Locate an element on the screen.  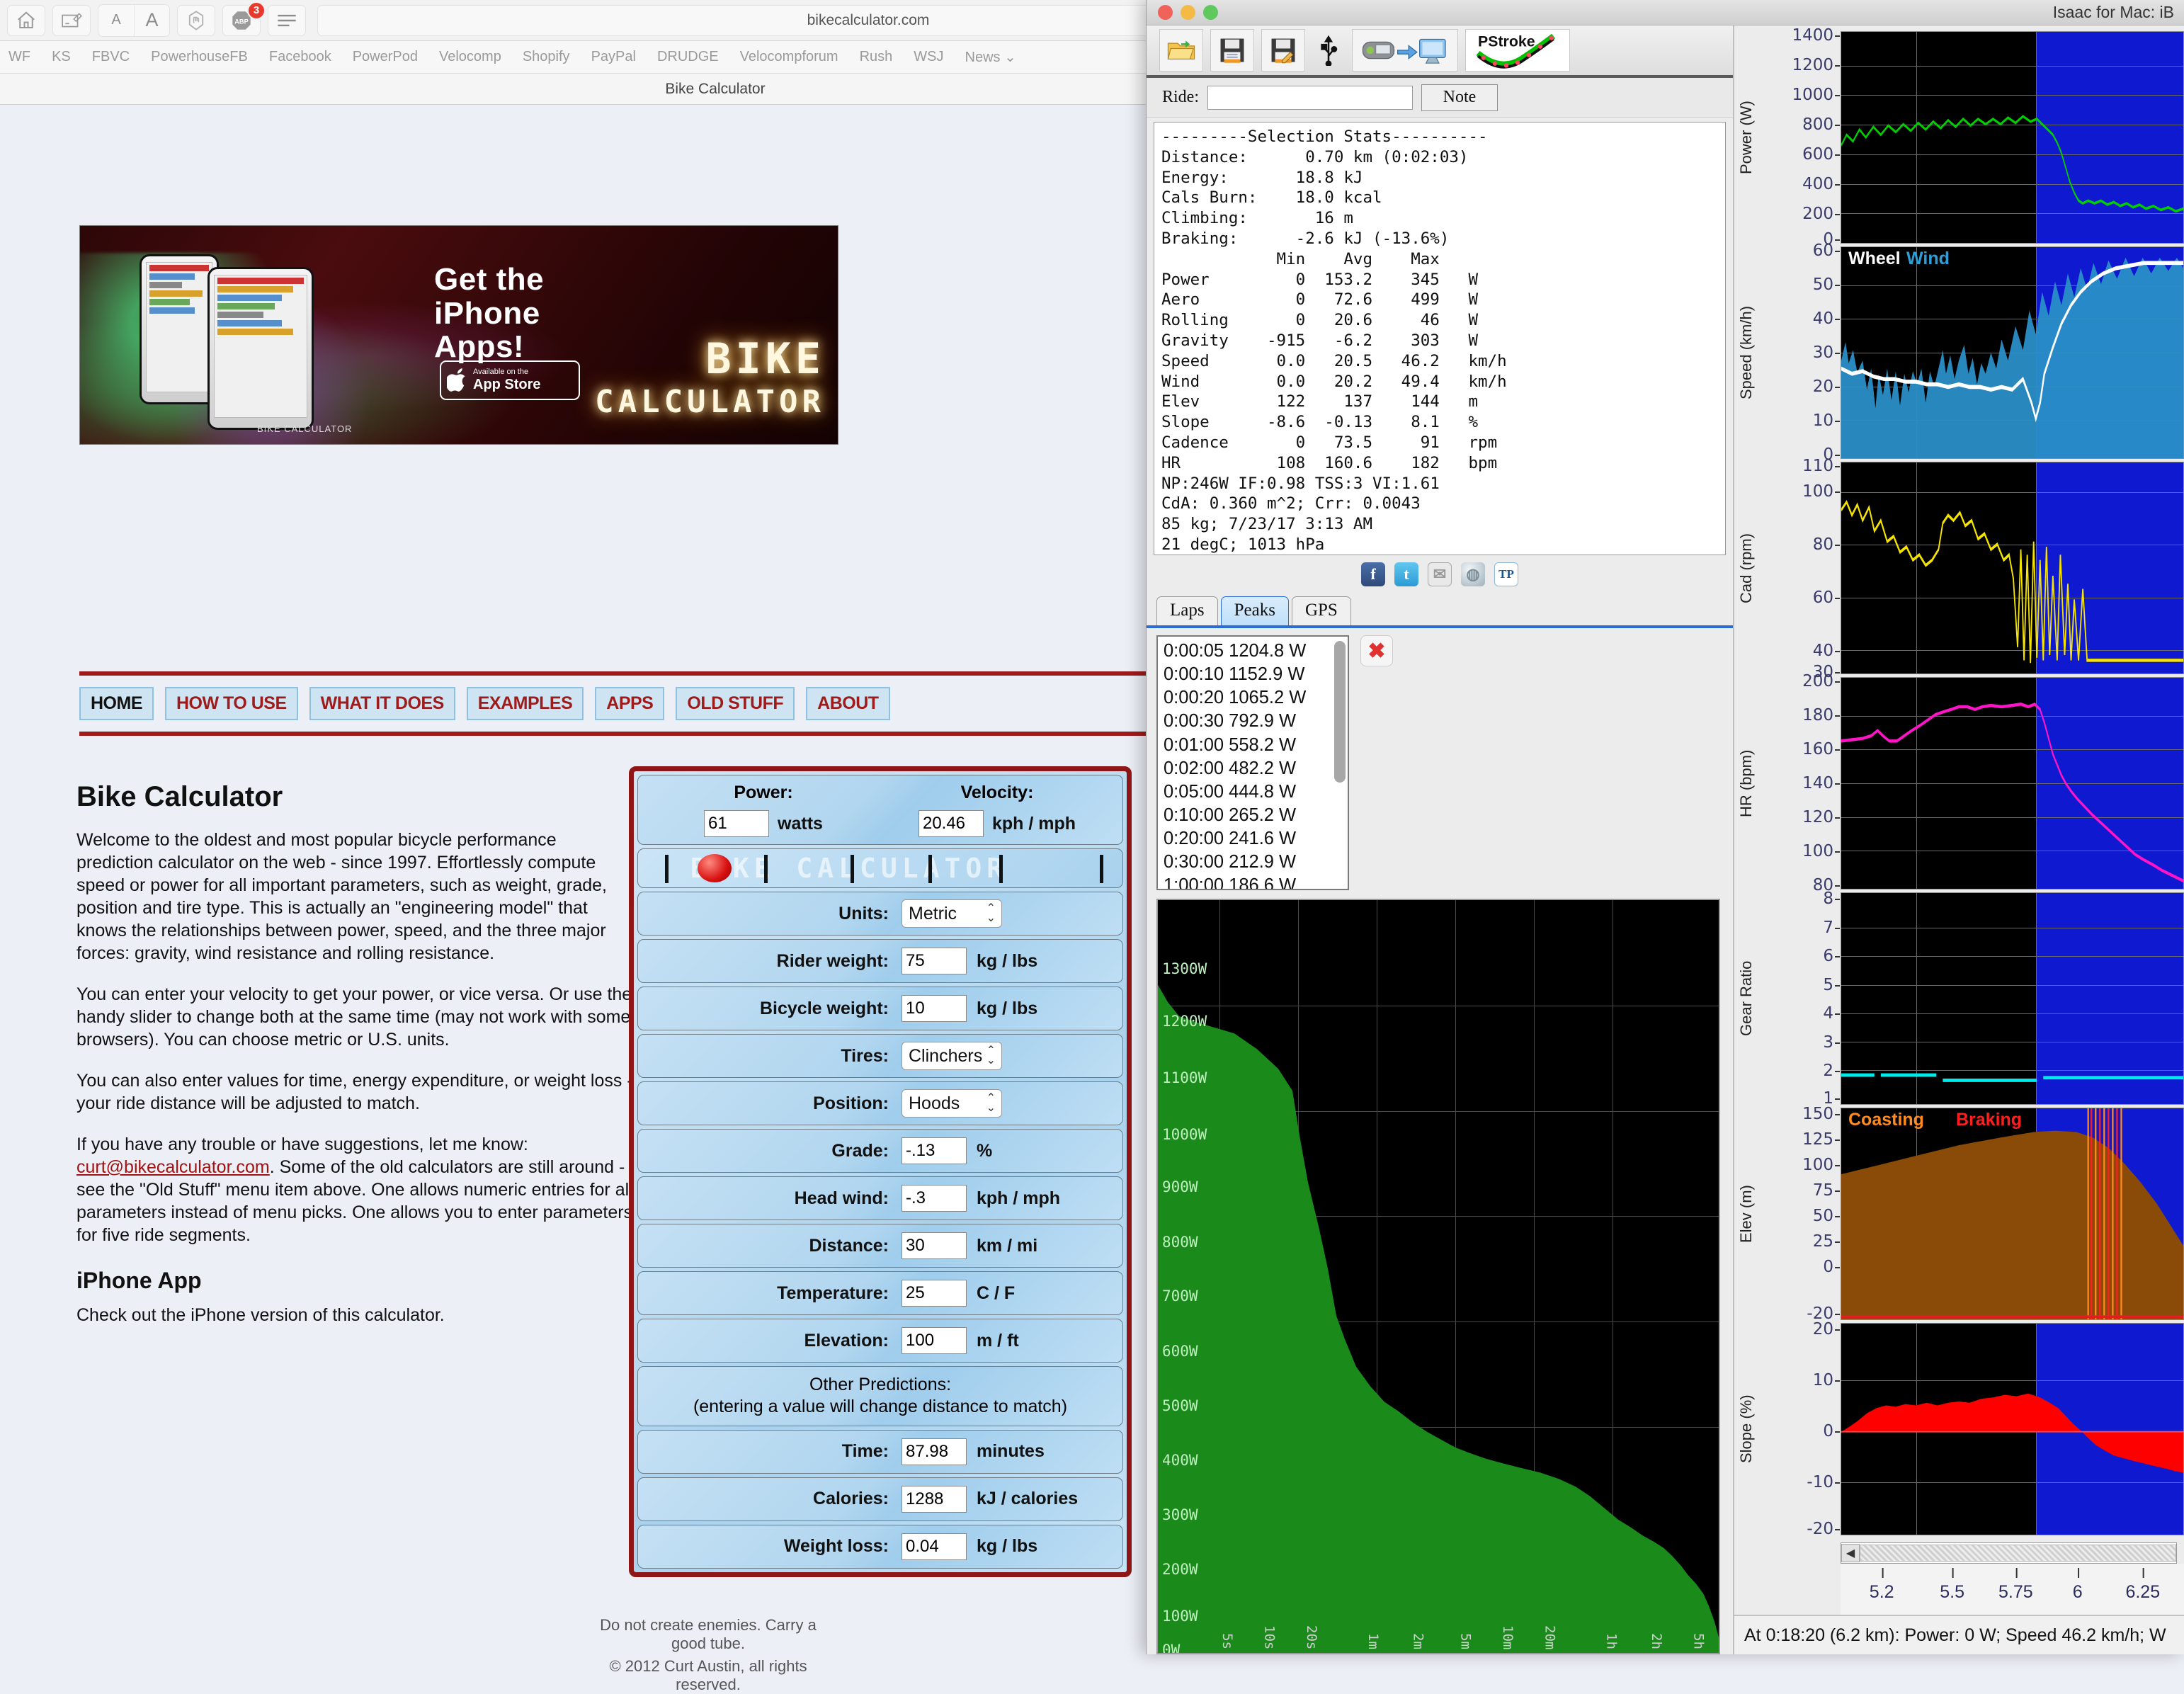
grade-input is located at coordinates (935, 1150).